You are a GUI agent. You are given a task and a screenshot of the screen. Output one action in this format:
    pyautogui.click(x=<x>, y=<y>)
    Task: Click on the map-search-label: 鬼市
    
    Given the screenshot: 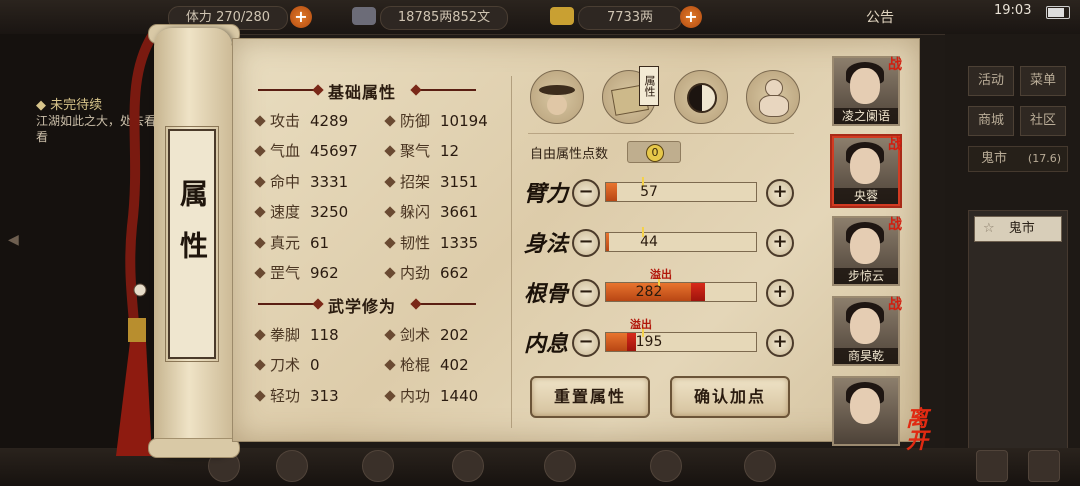 What is the action you would take?
    pyautogui.click(x=1021, y=228)
    